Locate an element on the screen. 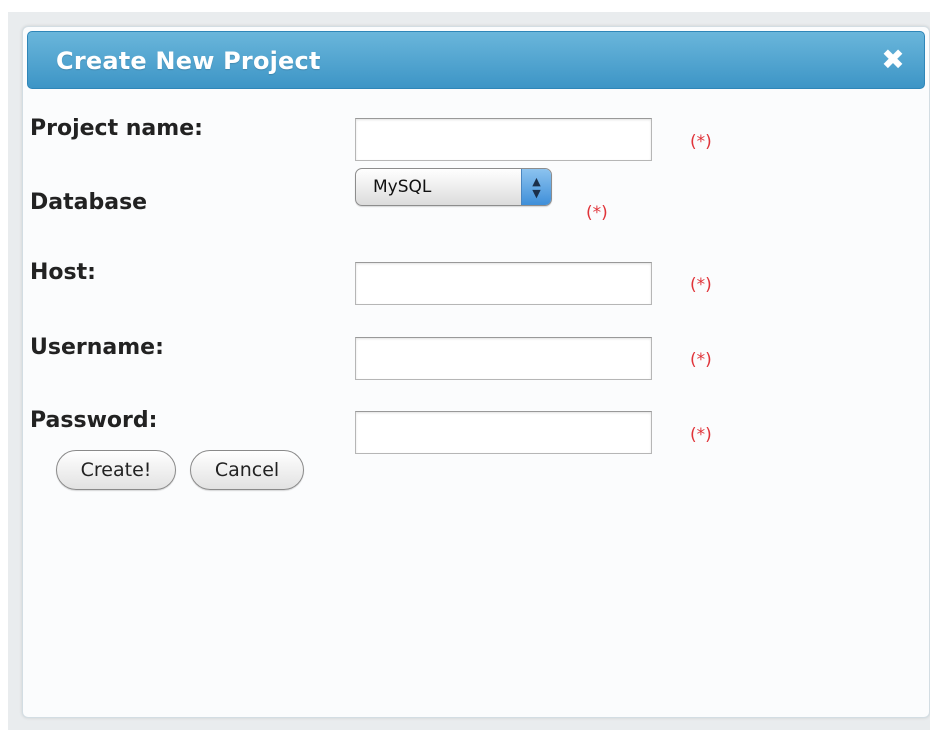  create-button: Create! is located at coordinates (116, 470).